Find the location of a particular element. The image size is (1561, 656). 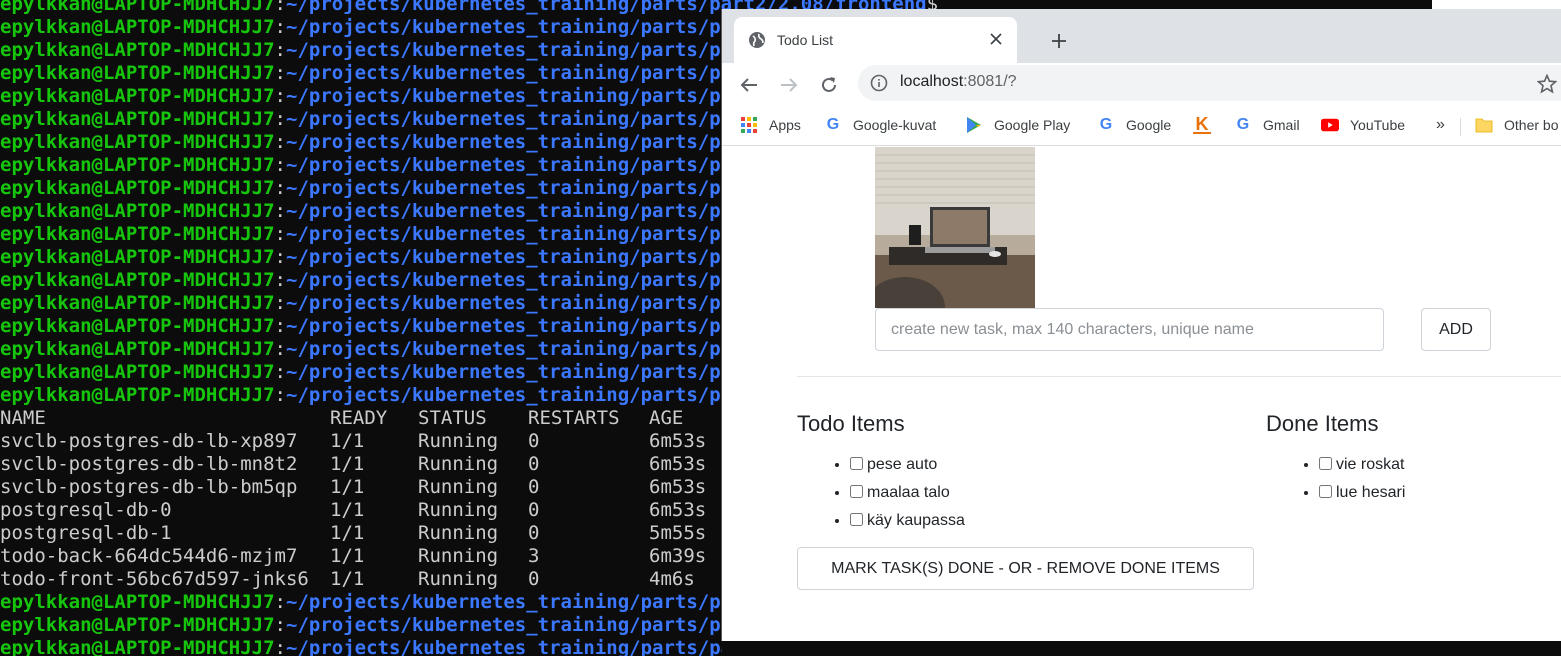

bookmark-other-bookmarks: Other bo is located at coordinates (1516, 125).